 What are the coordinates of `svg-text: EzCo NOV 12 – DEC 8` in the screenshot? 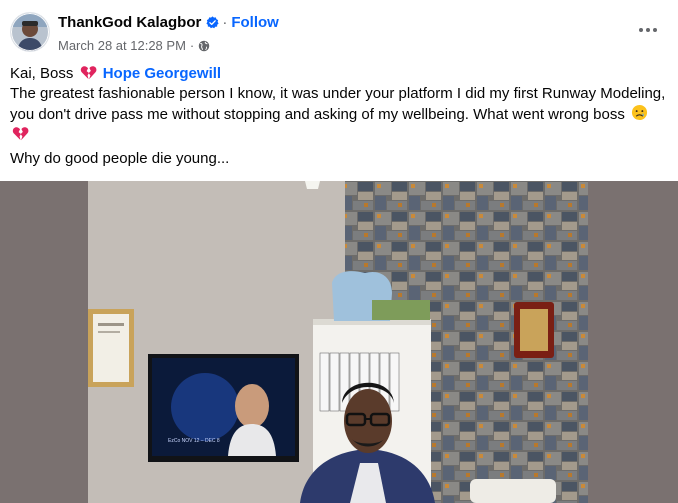 It's located at (194, 441).